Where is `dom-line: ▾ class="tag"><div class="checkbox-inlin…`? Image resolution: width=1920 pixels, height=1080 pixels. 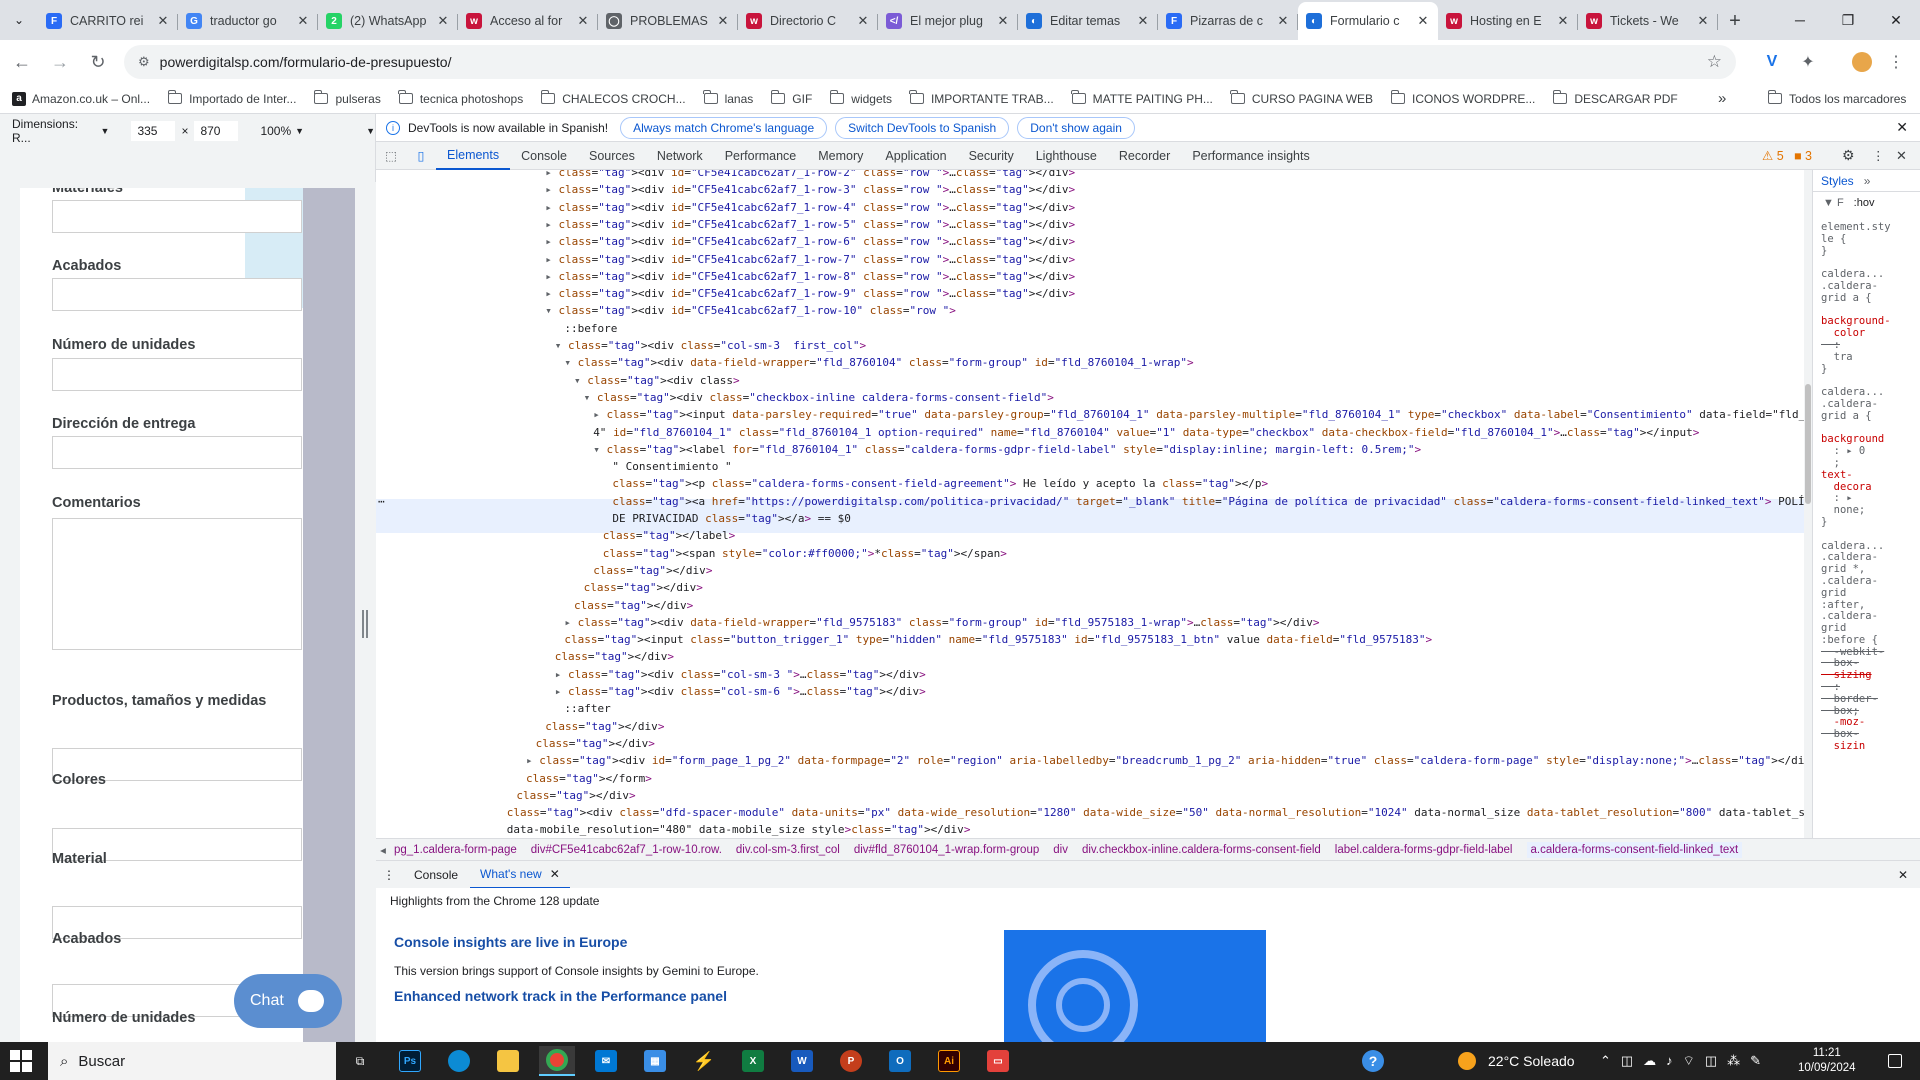
dom-line: ▾ class="tag"><div class="checkbox-inlin… is located at coordinates (819, 397).